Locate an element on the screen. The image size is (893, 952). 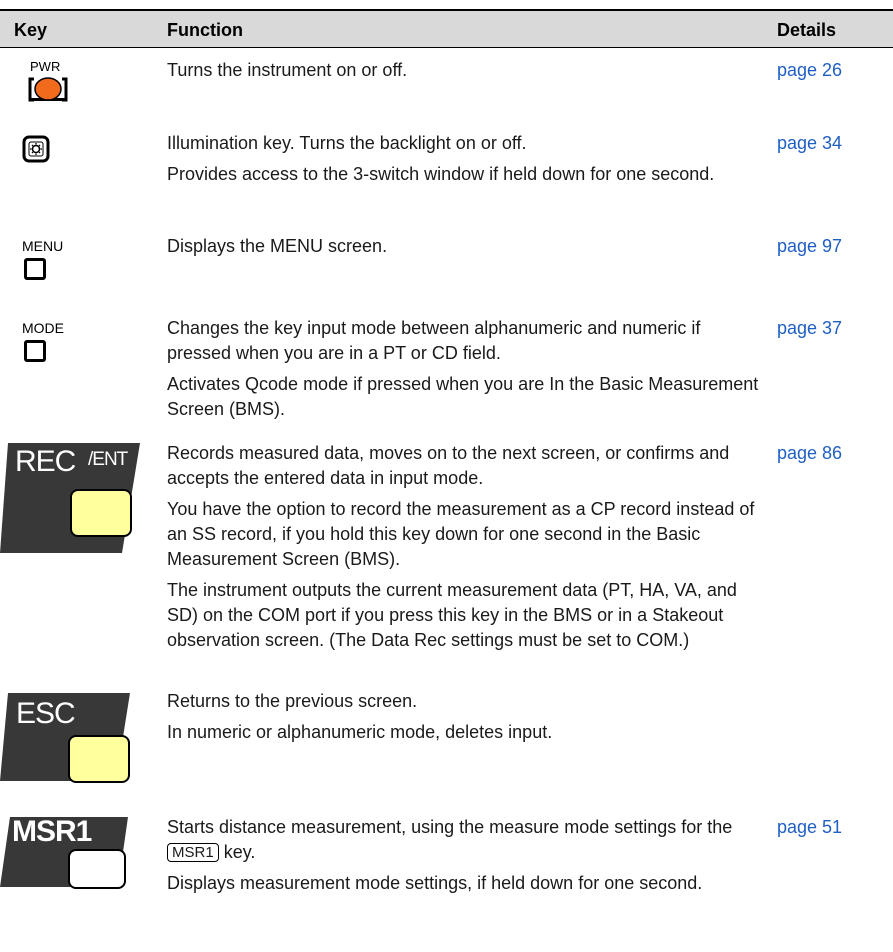
details-link: page 51 is located at coordinates (809, 827).